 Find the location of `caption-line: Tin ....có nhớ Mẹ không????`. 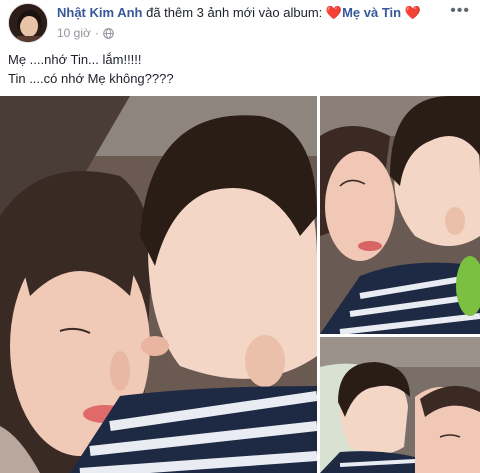

caption-line: Tin ....có nhớ Mẹ không???? is located at coordinates (91, 78).